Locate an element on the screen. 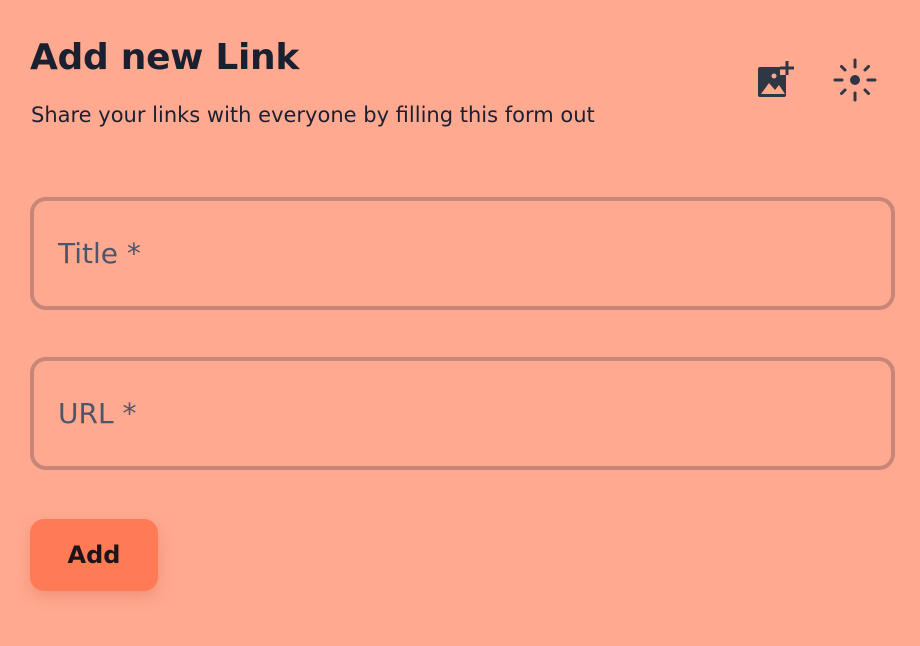  theme-toggle-button is located at coordinates (855, 81).